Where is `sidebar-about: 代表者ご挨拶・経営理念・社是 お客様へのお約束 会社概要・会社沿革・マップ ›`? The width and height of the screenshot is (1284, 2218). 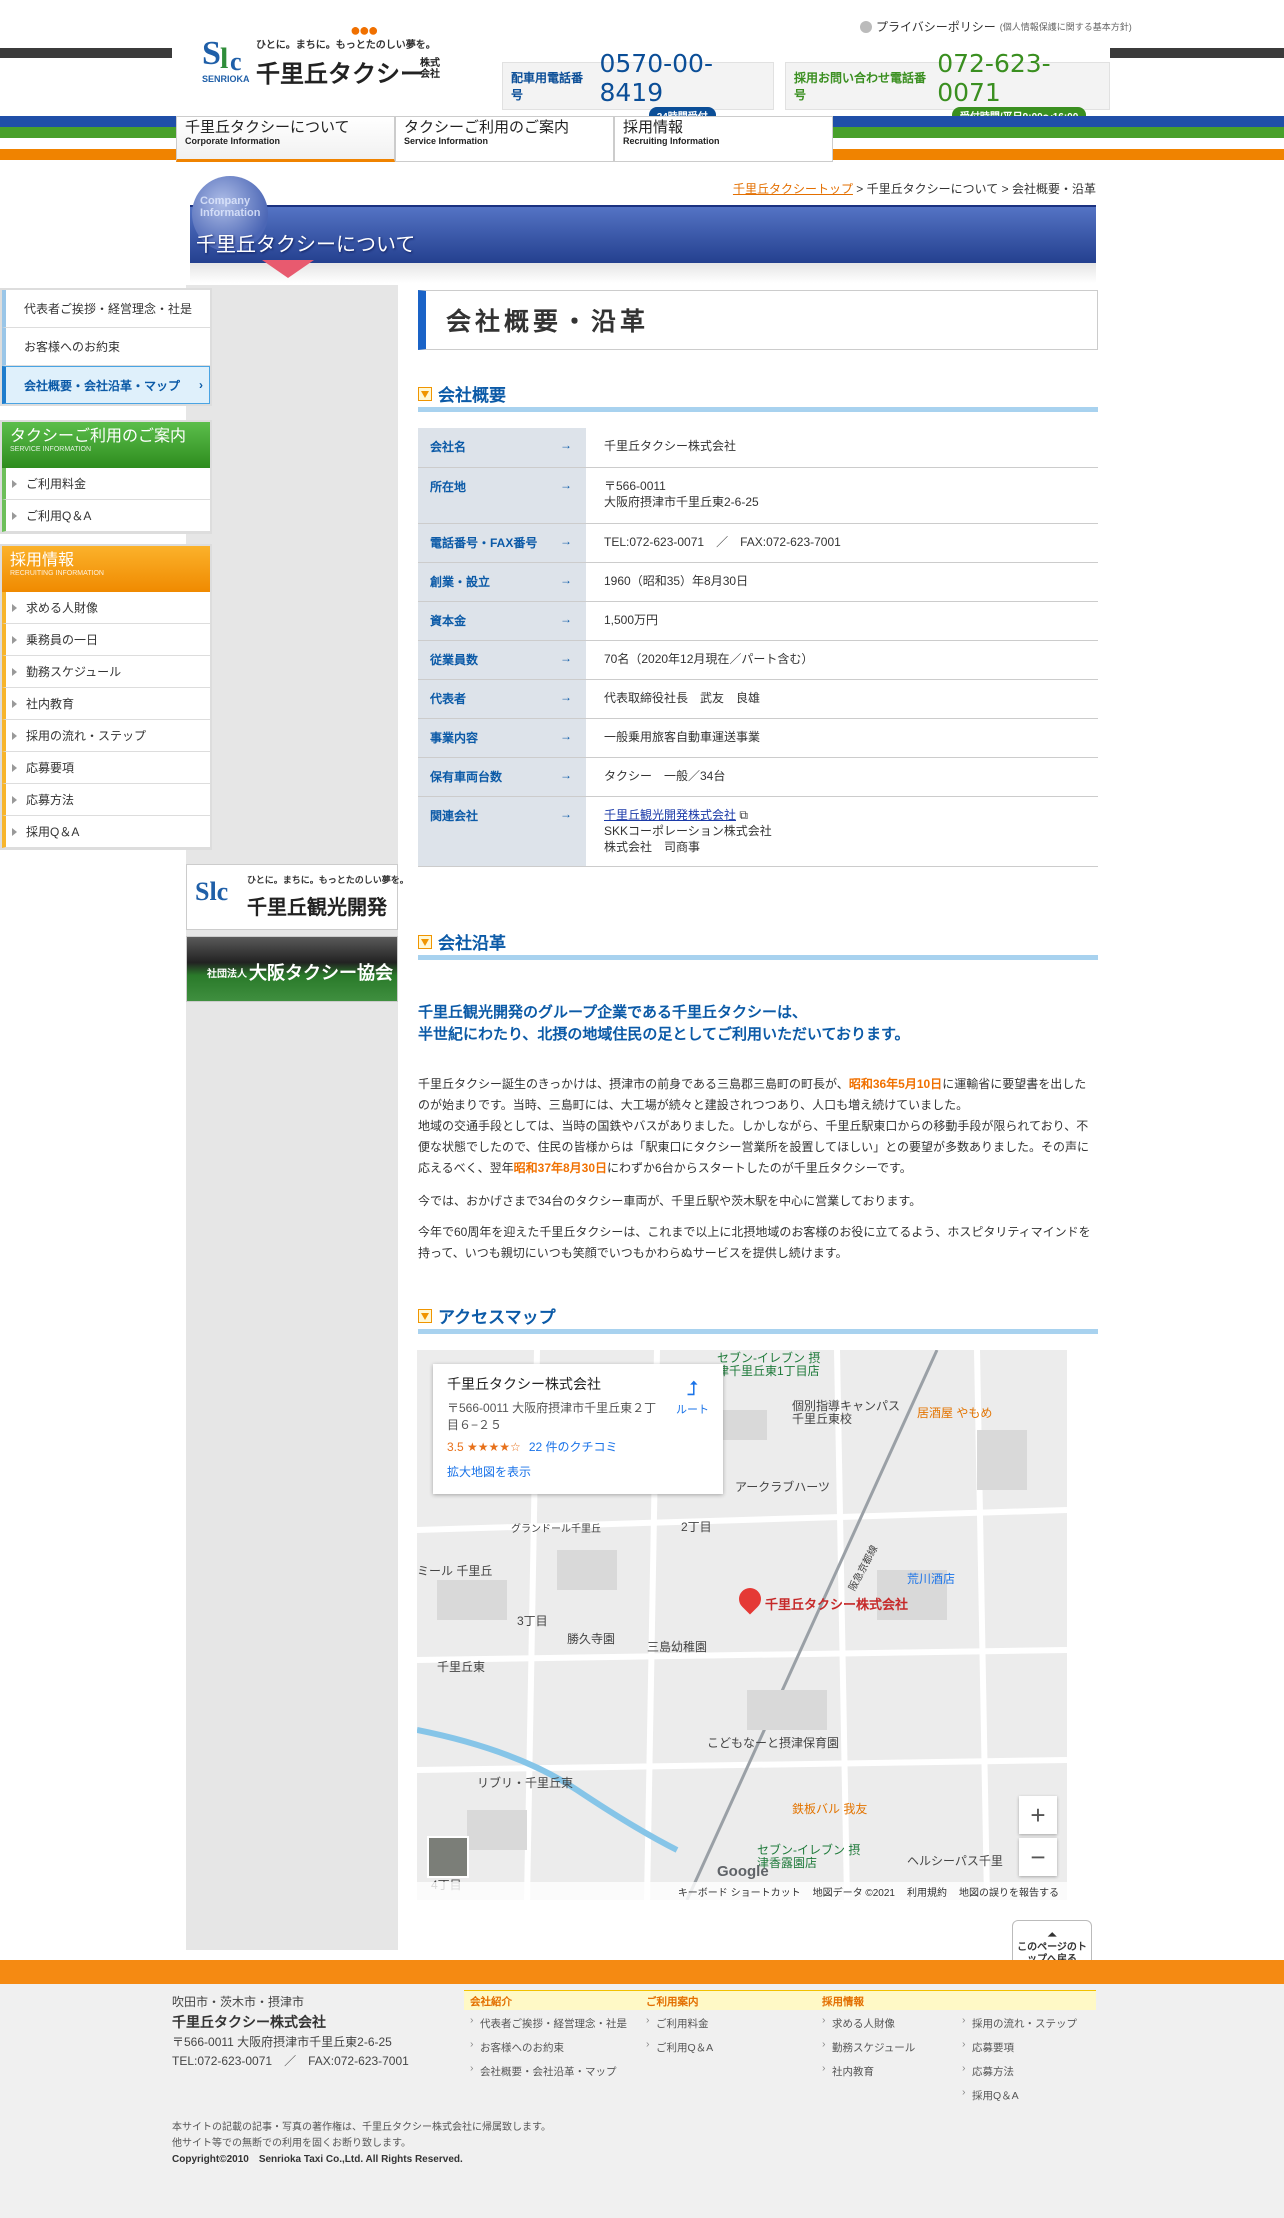 sidebar-about: 代表者ご挨拶・経営理念・社是 お客様へのお約束 会社概要・会社沿革・マップ › is located at coordinates (106, 347).